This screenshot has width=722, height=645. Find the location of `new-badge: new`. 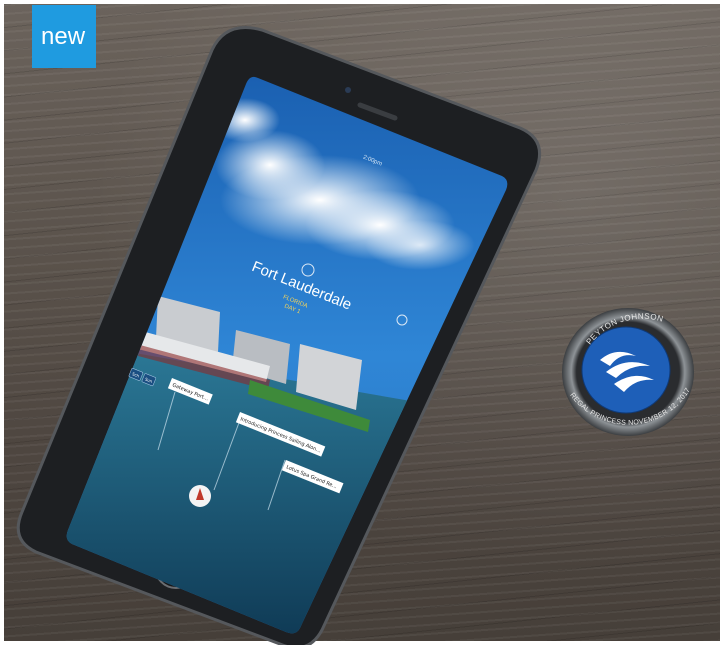

new-badge: new is located at coordinates (64, 36).